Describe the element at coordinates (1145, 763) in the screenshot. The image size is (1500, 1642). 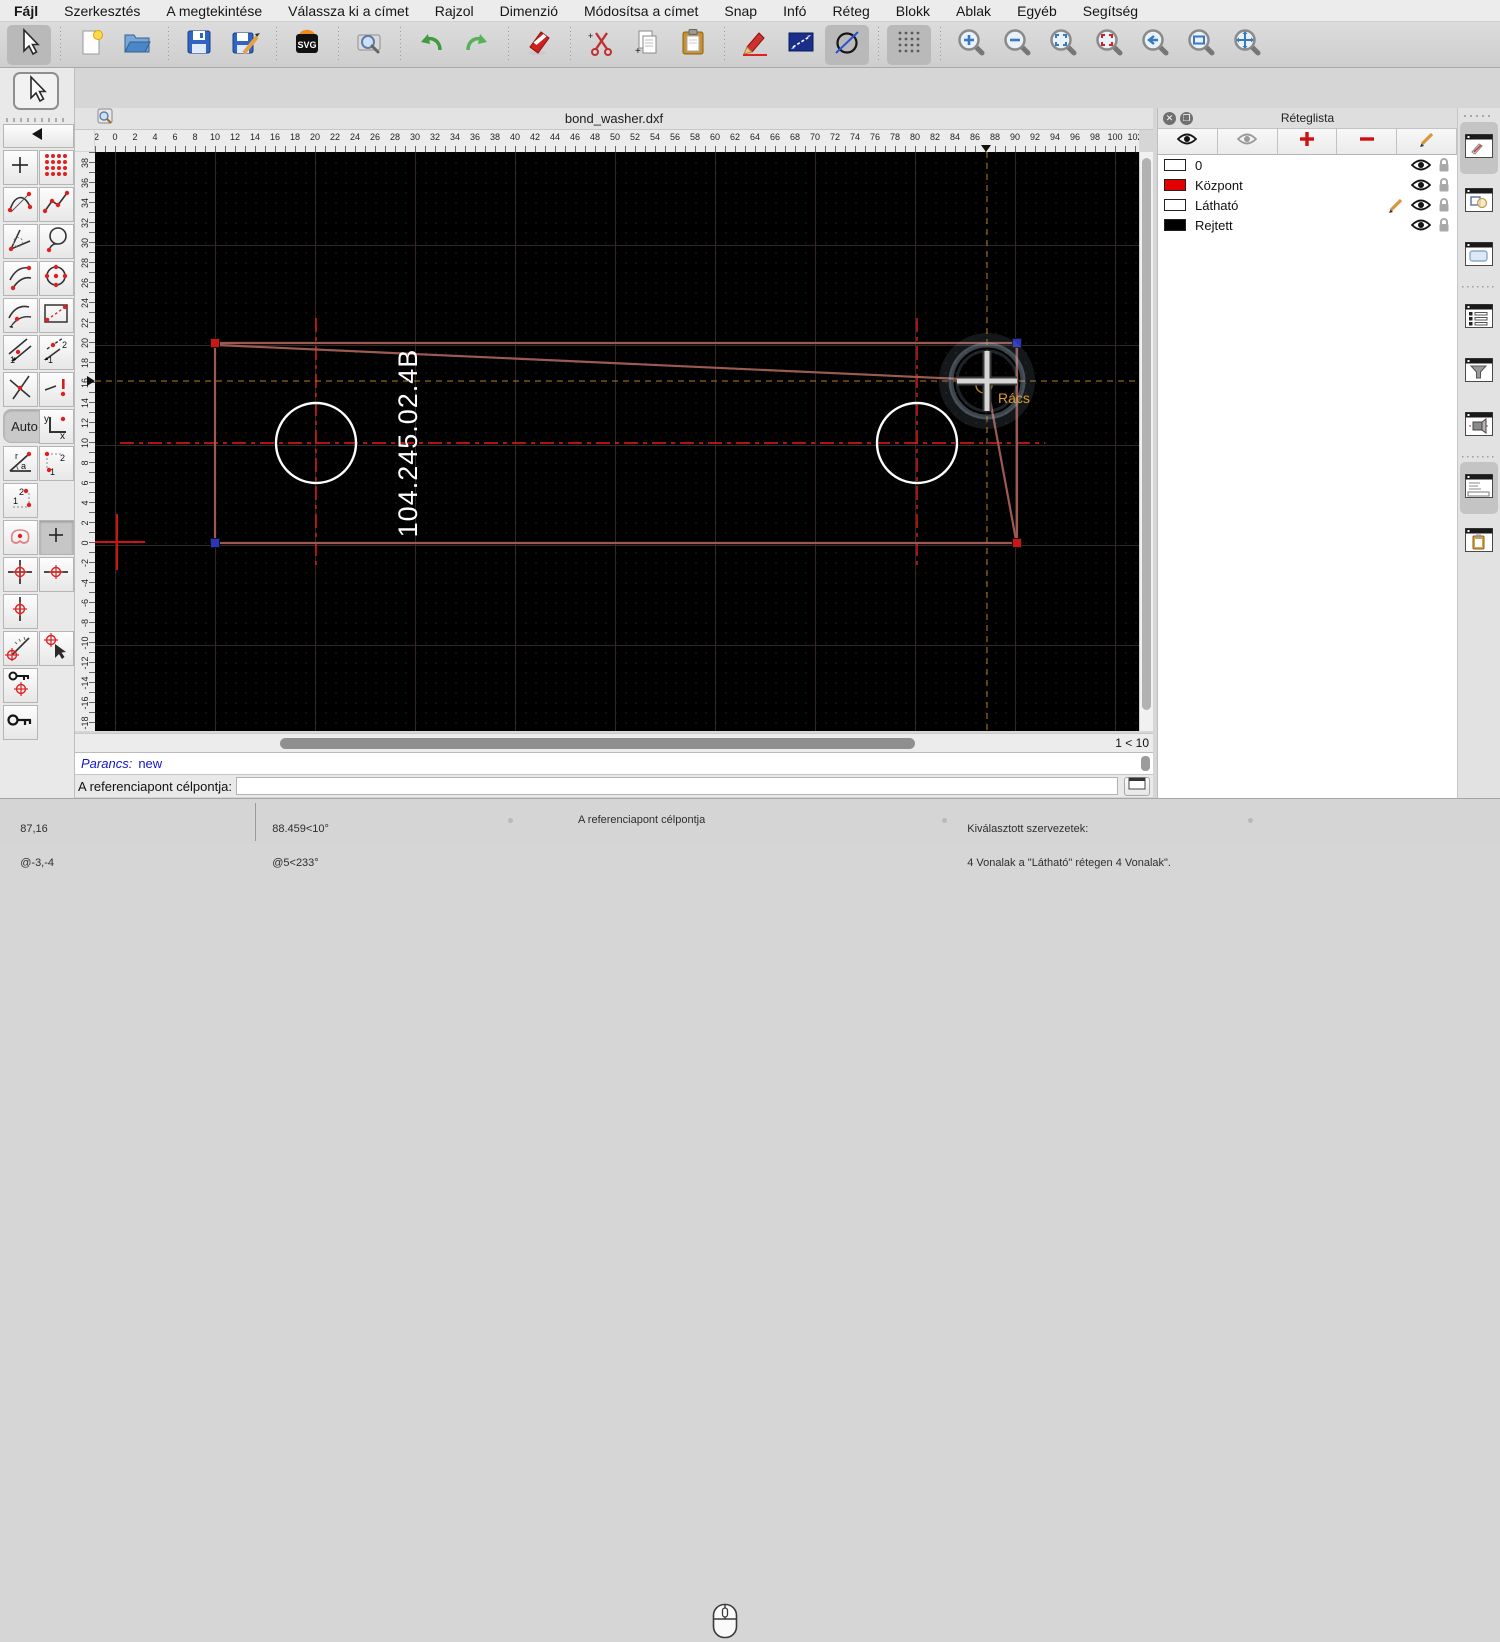
I see `command-history-scrollbar` at that location.